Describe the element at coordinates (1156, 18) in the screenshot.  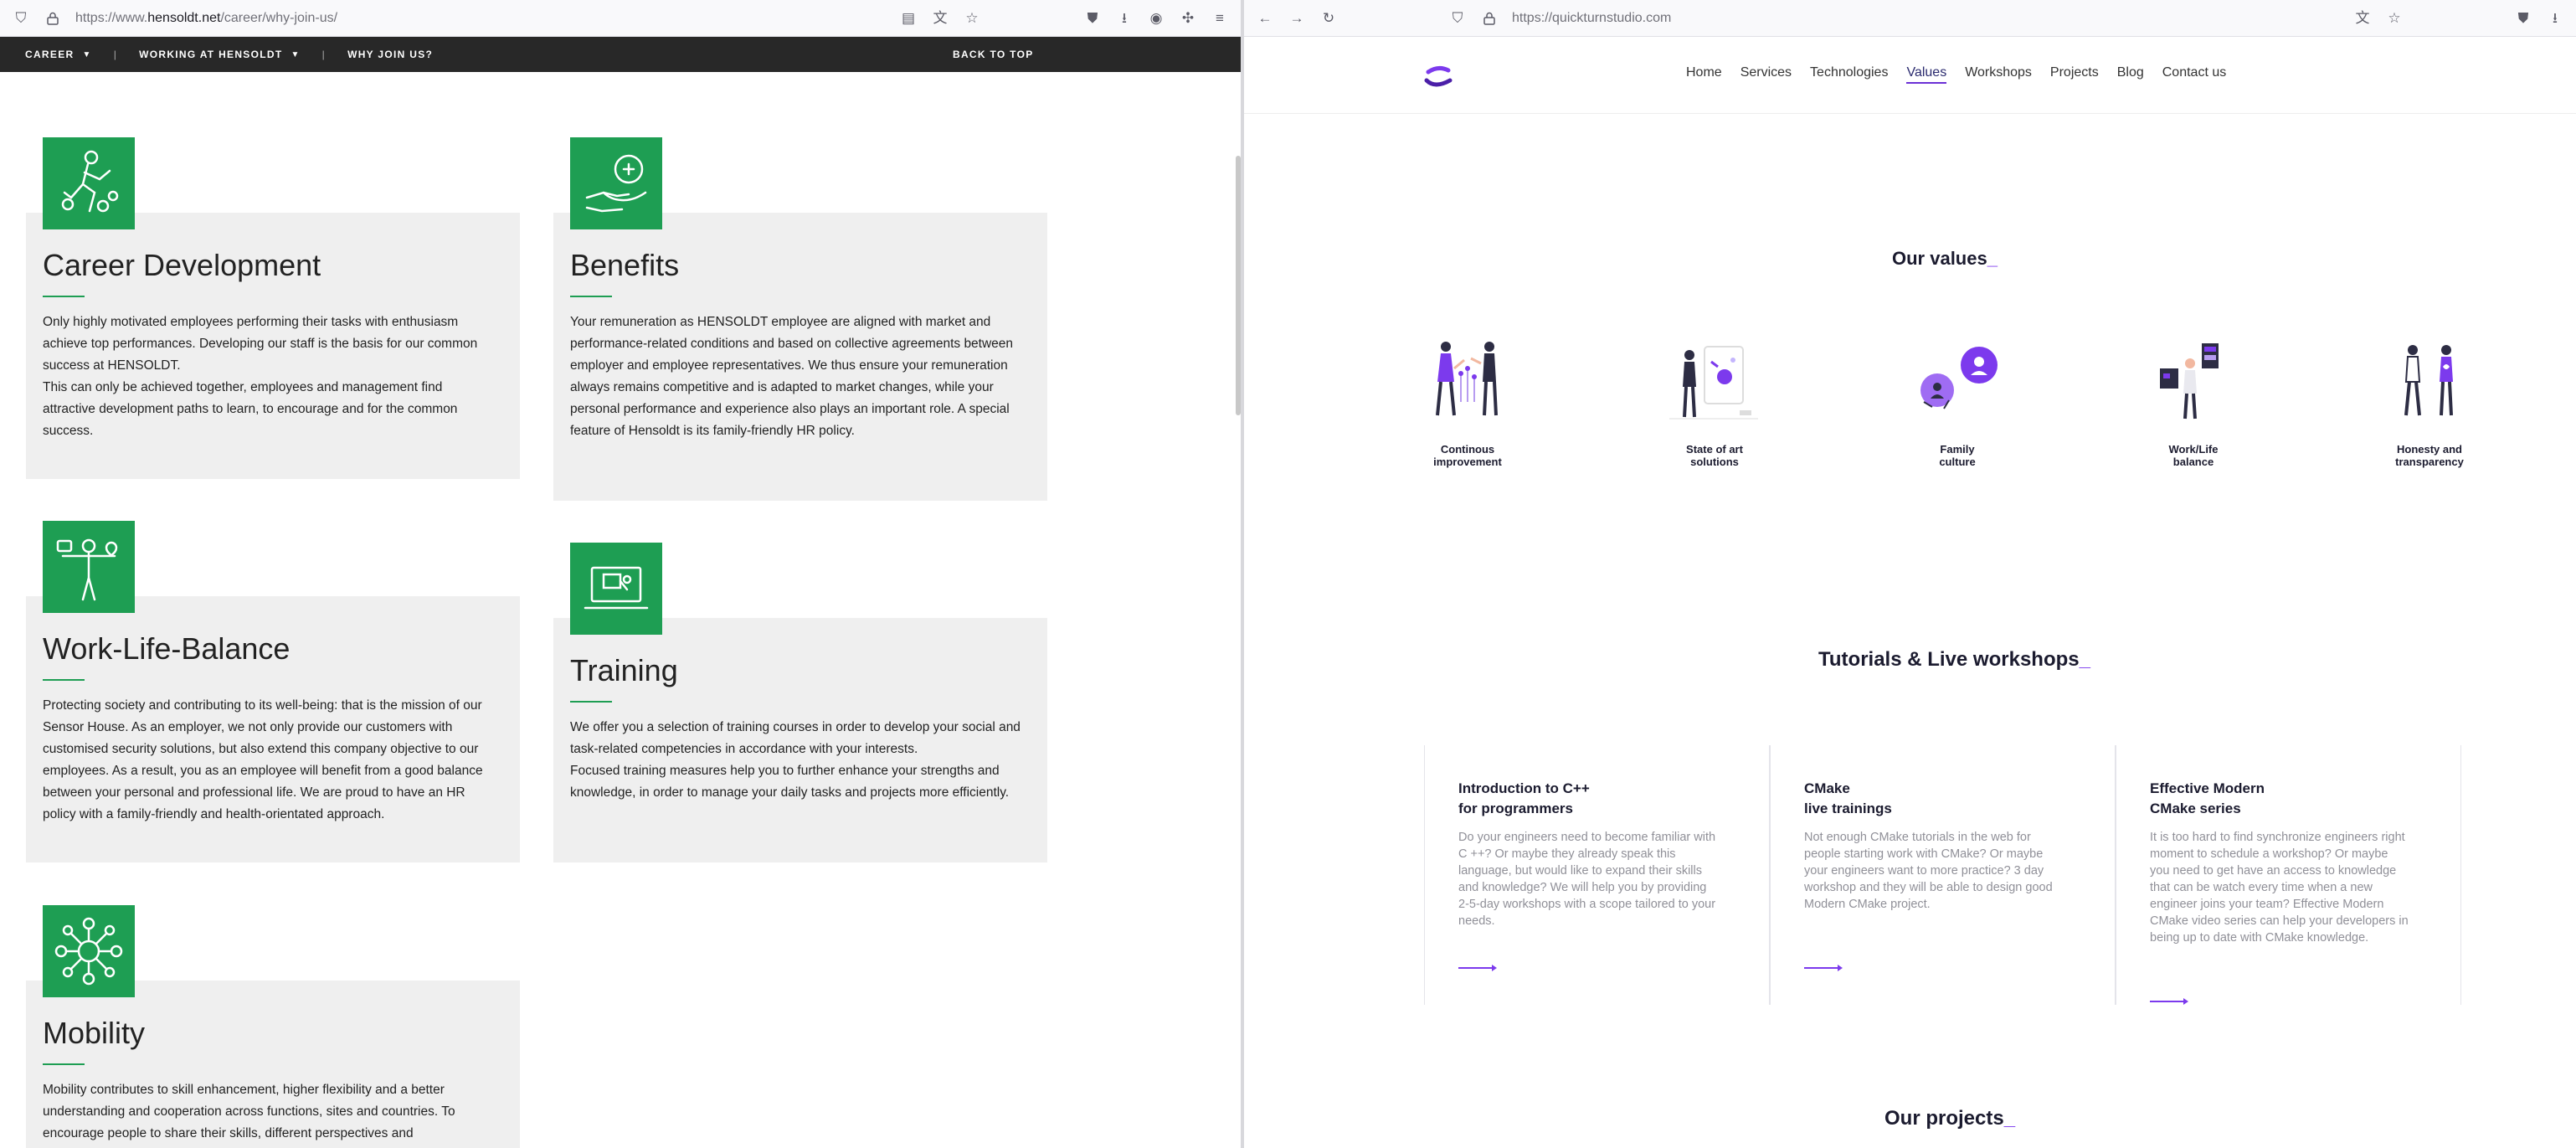
I see `account-icon: ◉` at that location.